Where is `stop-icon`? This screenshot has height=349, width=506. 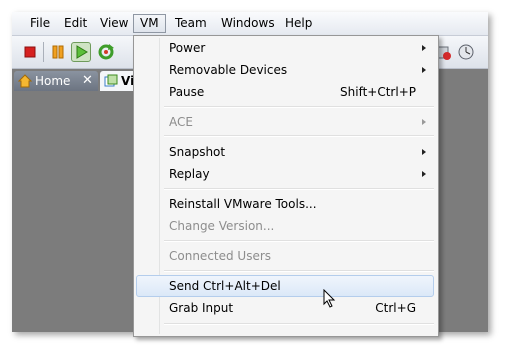 stop-icon is located at coordinates (30, 52).